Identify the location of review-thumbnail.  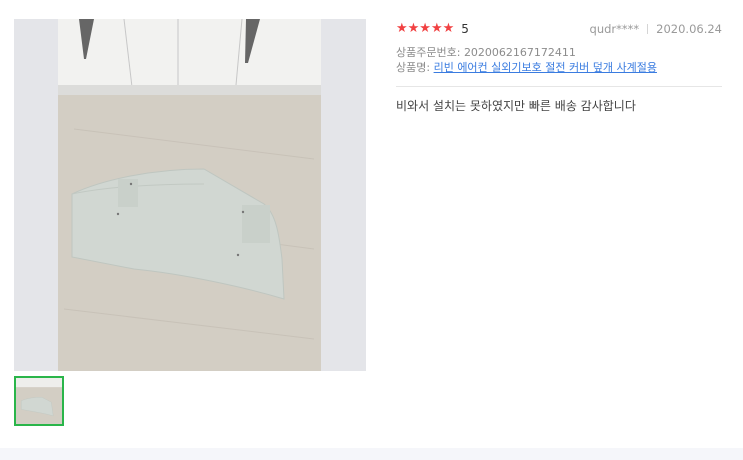
(39, 401).